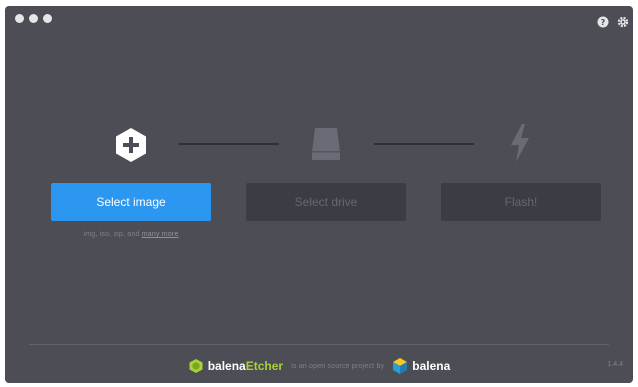  What do you see at coordinates (131, 145) in the screenshot?
I see `plus-hexagon-icon` at bounding box center [131, 145].